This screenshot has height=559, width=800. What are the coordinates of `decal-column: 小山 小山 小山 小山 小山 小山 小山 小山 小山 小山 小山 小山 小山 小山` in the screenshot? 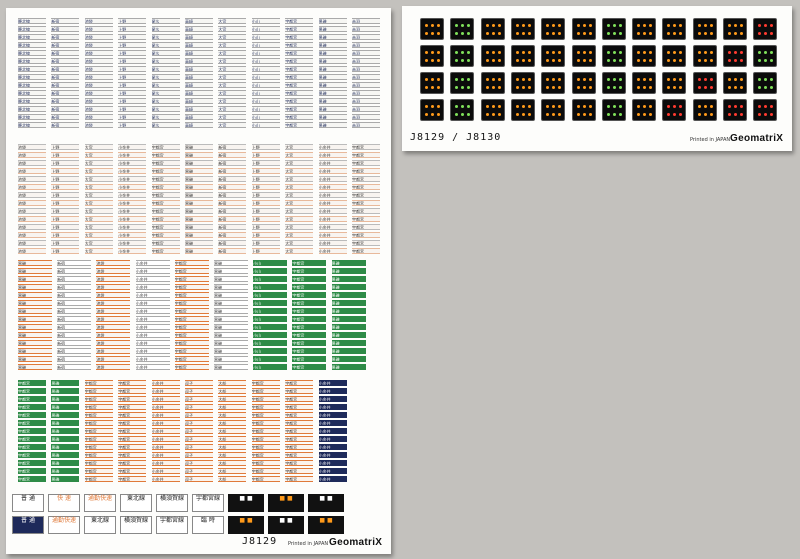 It's located at (270, 316).